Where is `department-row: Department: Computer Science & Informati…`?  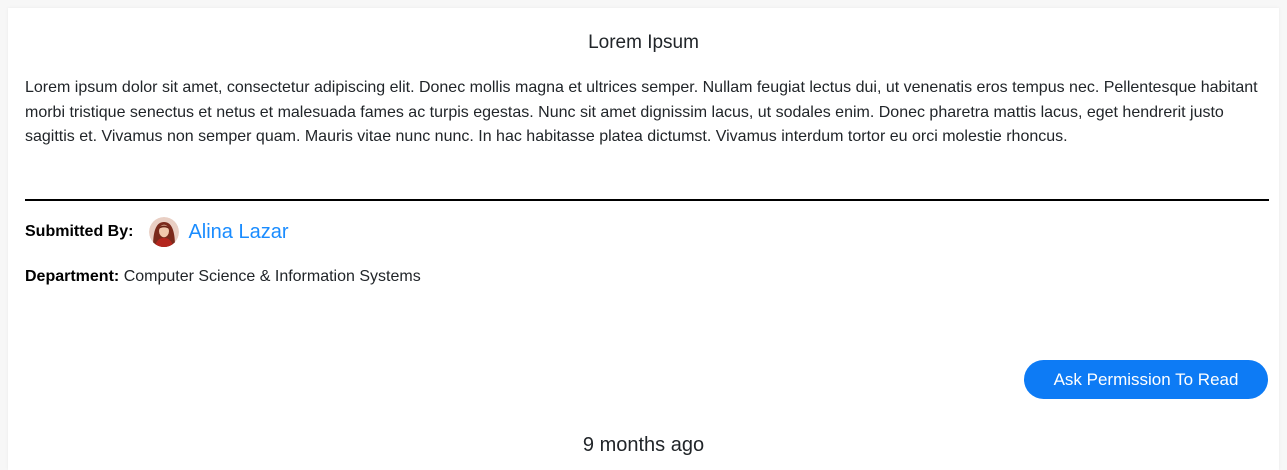
department-row: Department: Computer Science & Informati… is located at coordinates (223, 277).